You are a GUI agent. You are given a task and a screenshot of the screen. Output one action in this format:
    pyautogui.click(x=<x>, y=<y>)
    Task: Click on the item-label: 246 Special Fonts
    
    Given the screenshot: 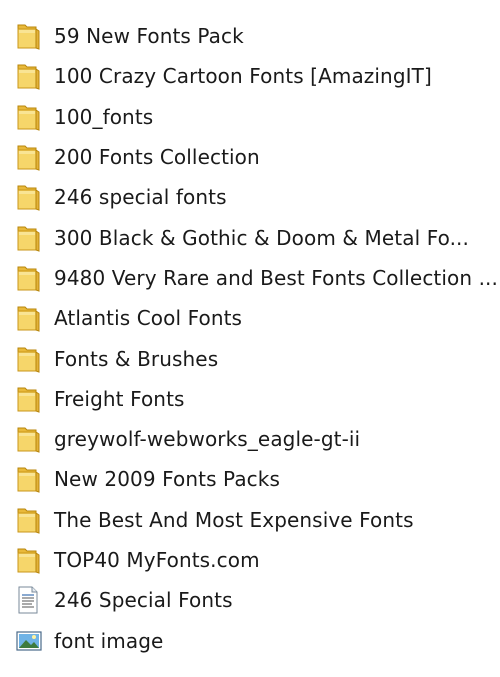 What is the action you would take?
    pyautogui.click(x=143, y=600)
    